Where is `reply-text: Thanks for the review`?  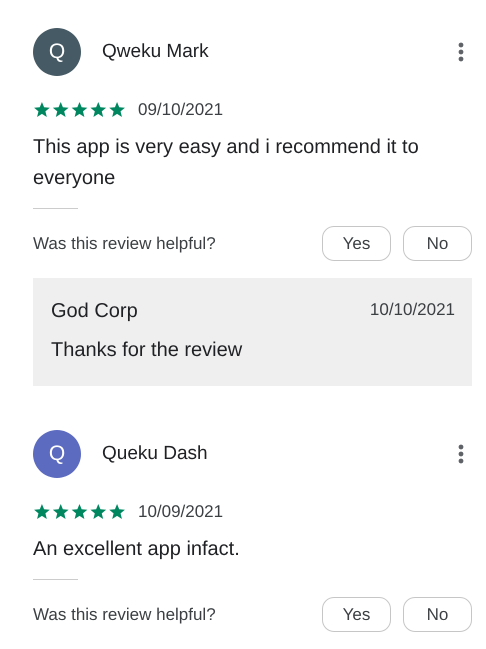 reply-text: Thanks for the review is located at coordinates (147, 350).